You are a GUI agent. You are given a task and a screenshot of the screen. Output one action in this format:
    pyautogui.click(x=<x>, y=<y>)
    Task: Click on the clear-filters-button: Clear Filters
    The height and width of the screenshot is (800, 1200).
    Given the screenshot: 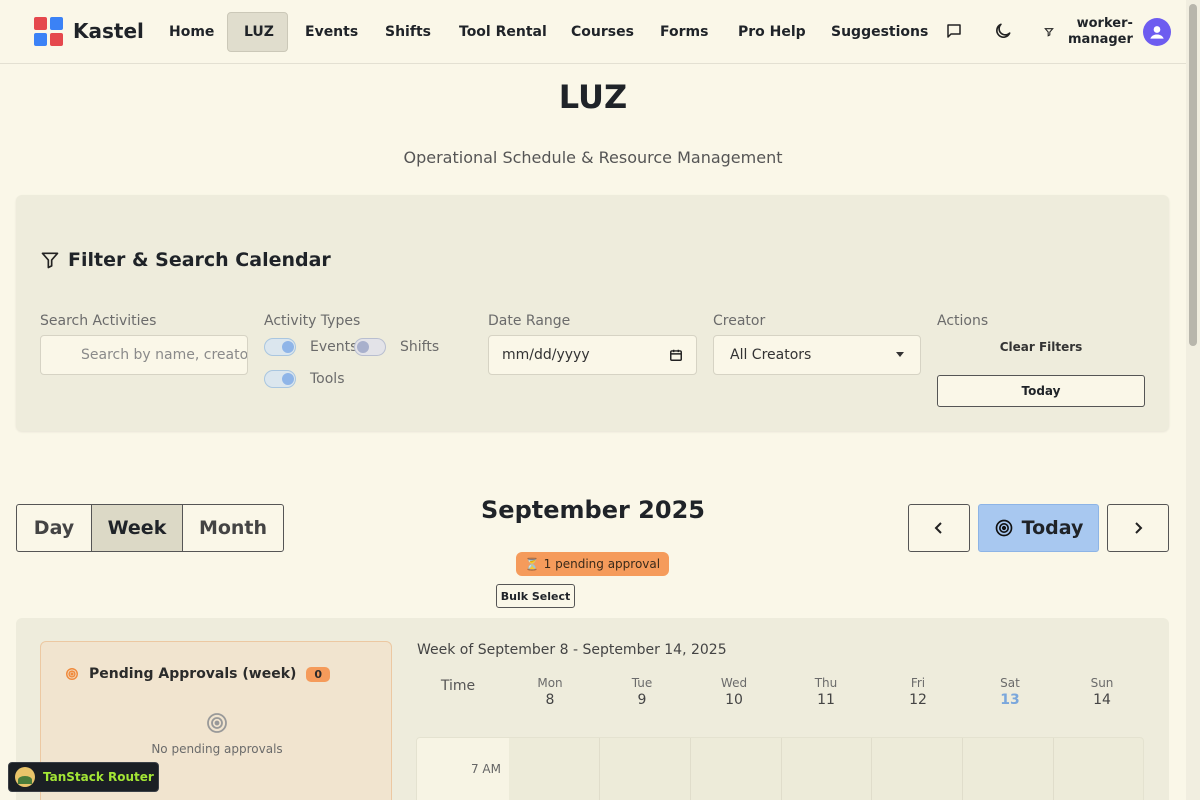 What is the action you would take?
    pyautogui.click(x=1041, y=350)
    